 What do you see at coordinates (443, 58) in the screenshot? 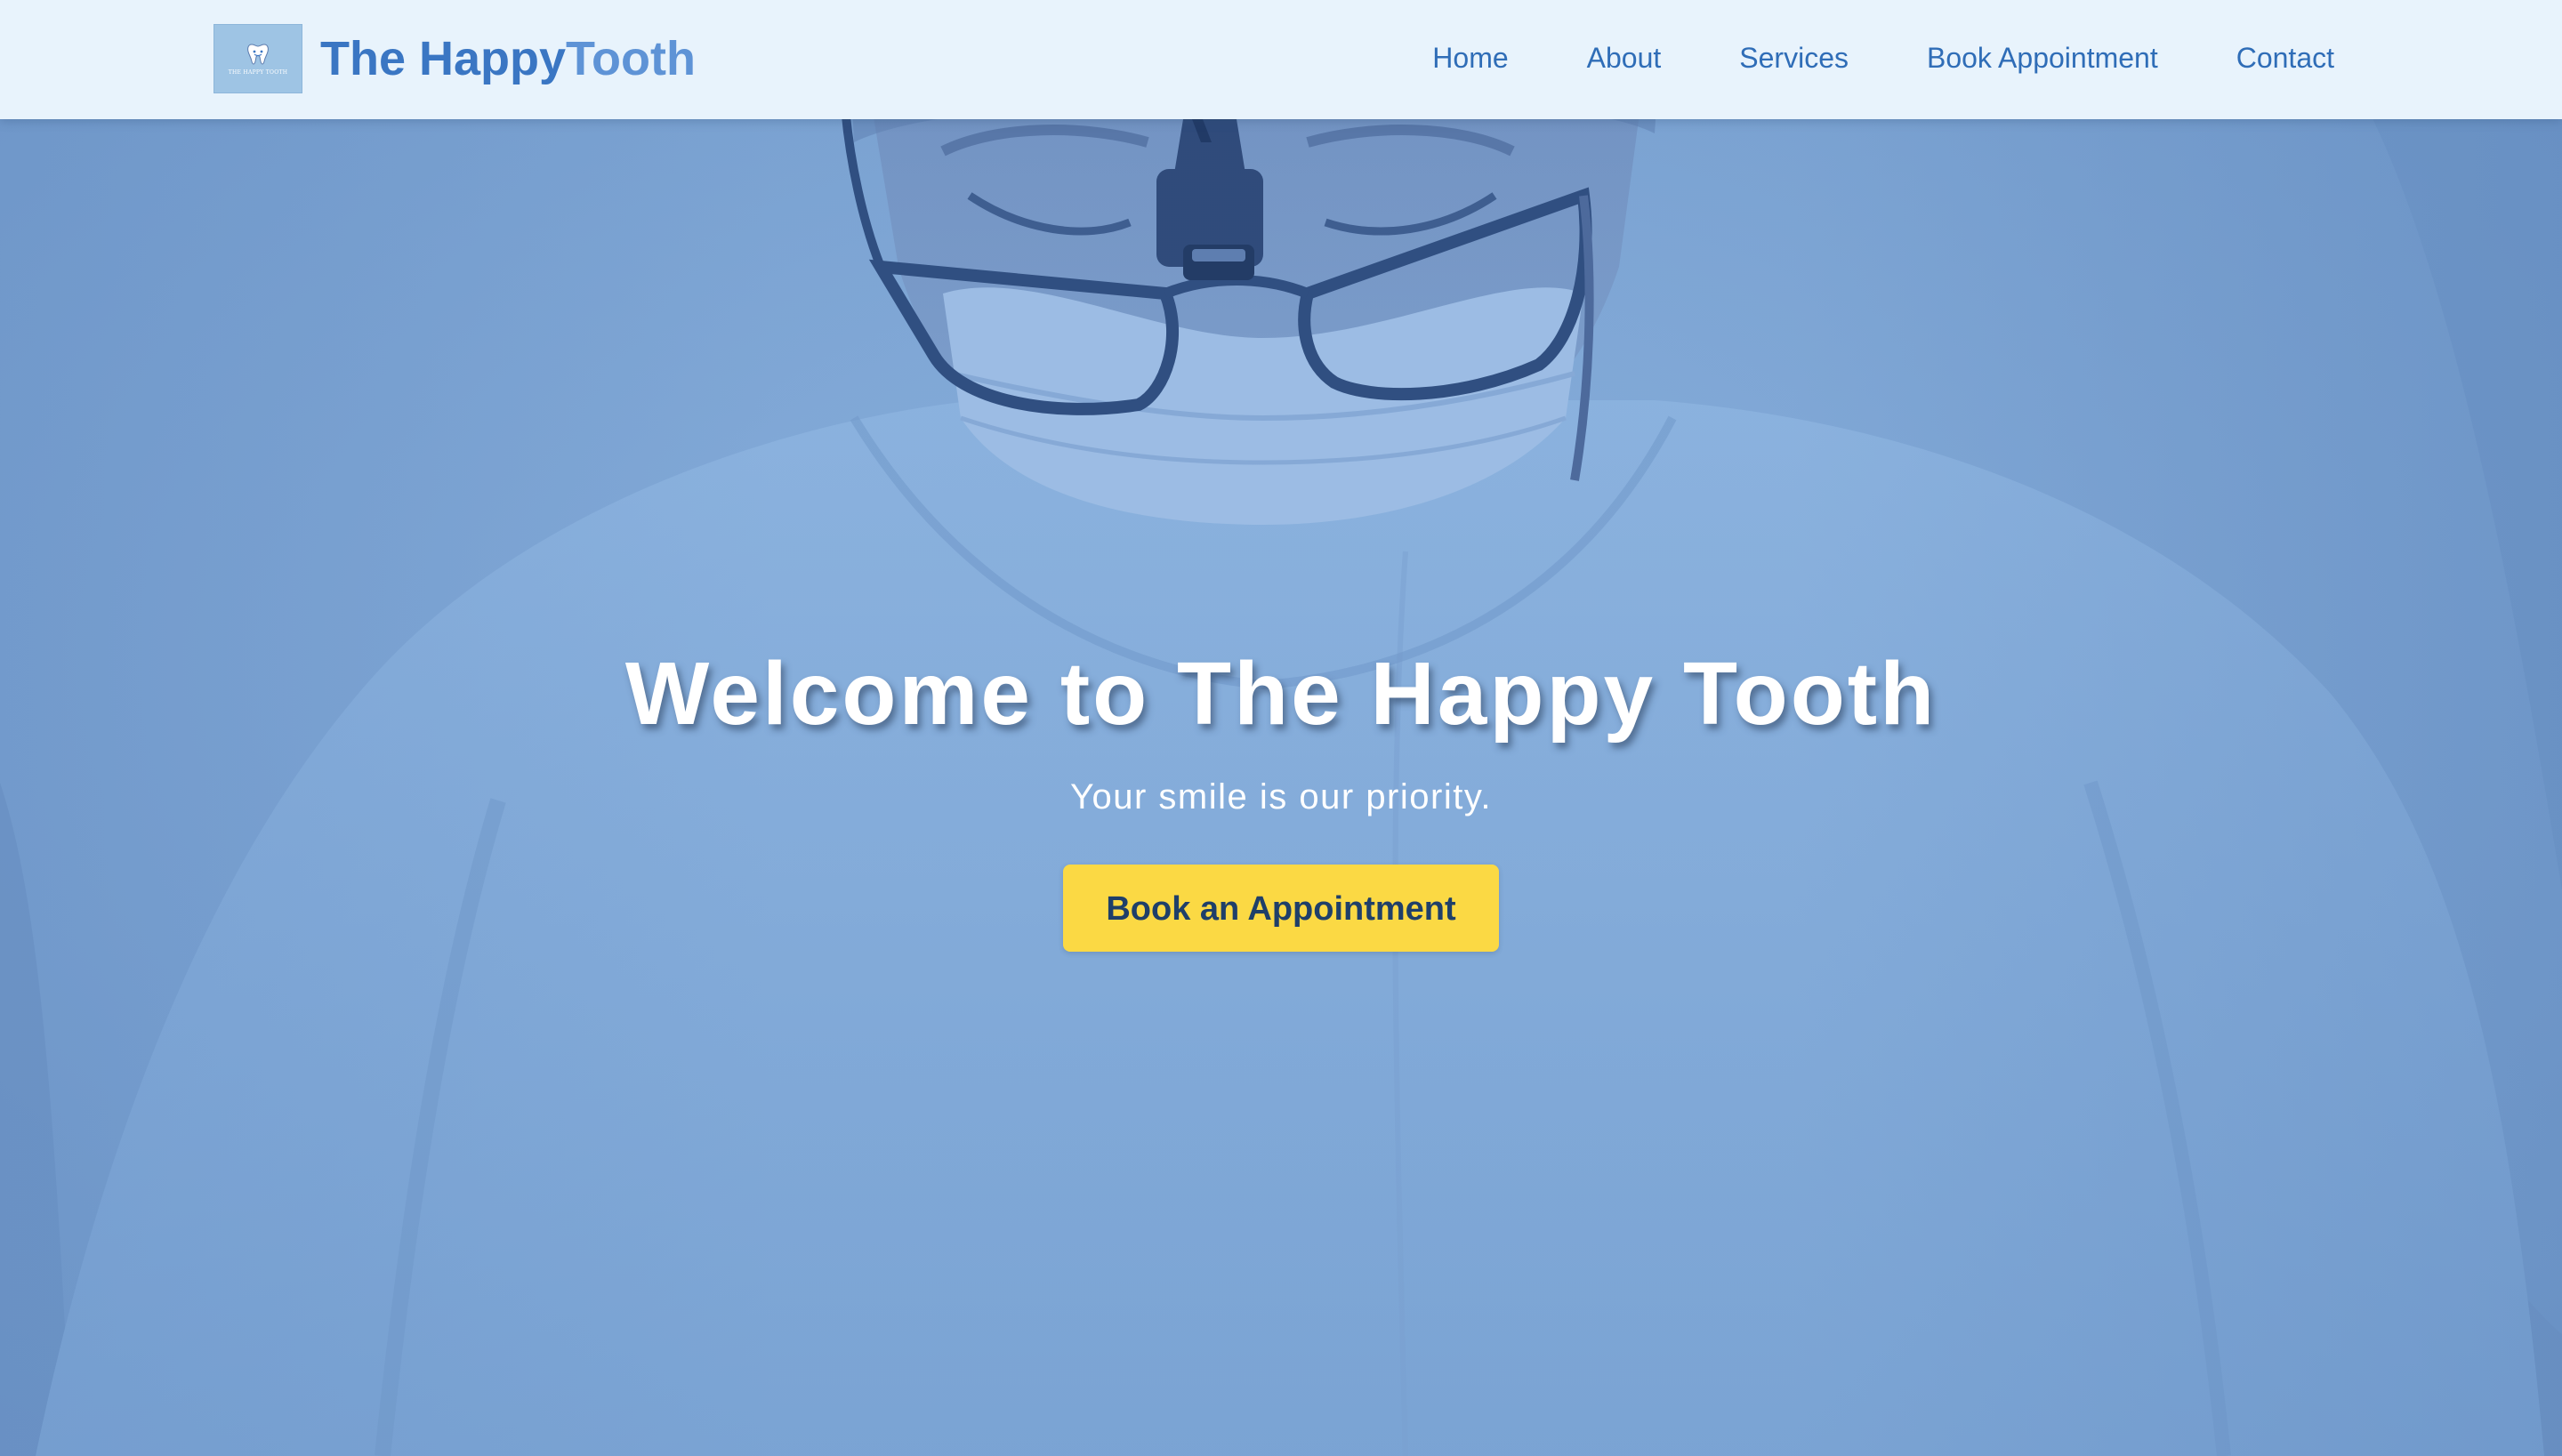
I see `brand-name-part1: The Happy` at bounding box center [443, 58].